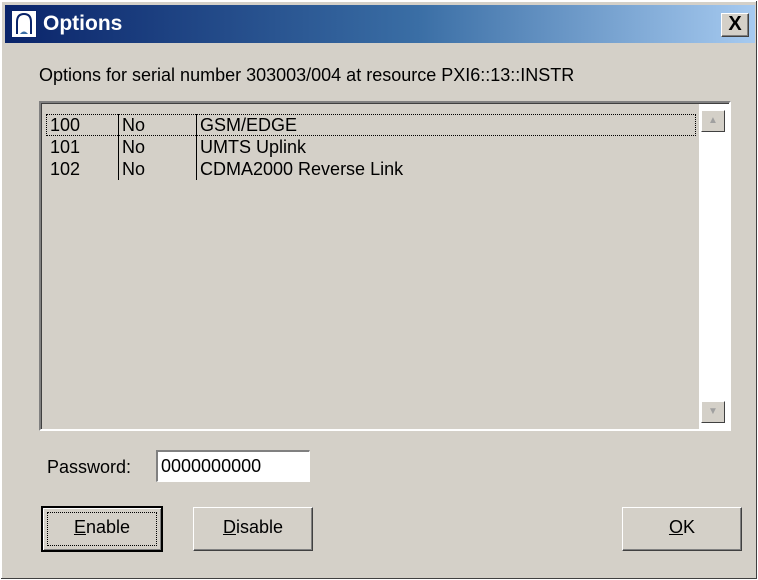  I want to click on list-item: 102 No CDMA2000 Reverse Link, so click(371, 169).